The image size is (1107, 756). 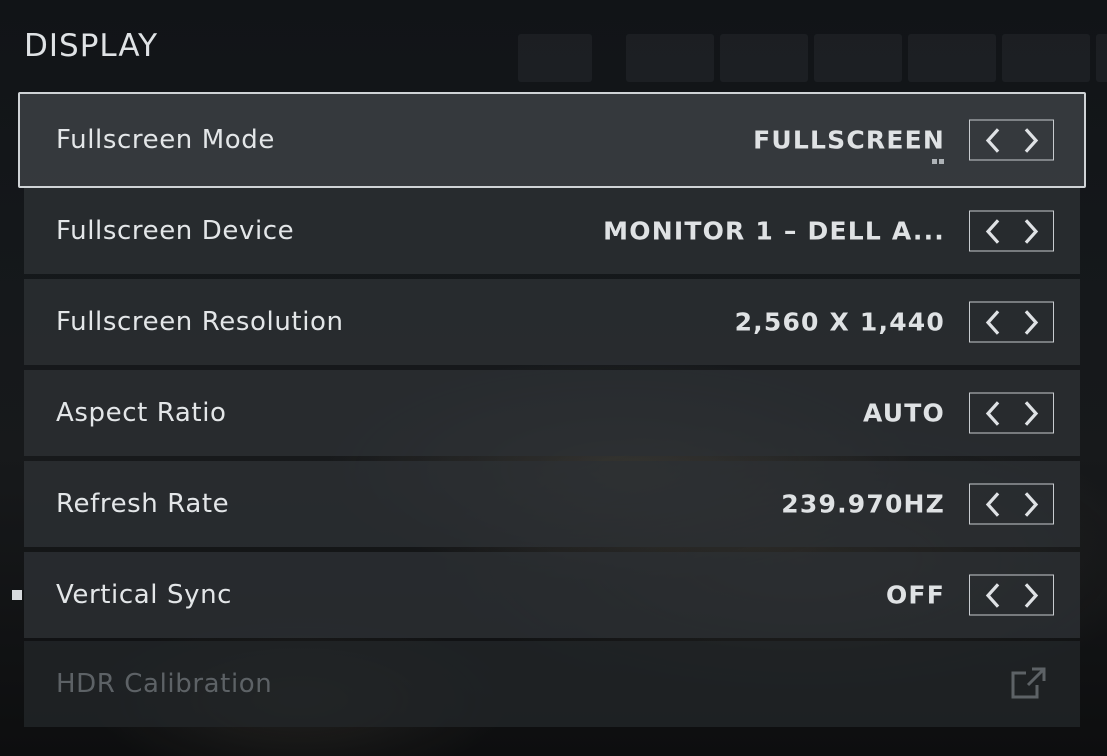 I want to click on setting-row-fullscreen-mode: Fullscreen Mode FULLSCREEN, so click(x=552, y=140).